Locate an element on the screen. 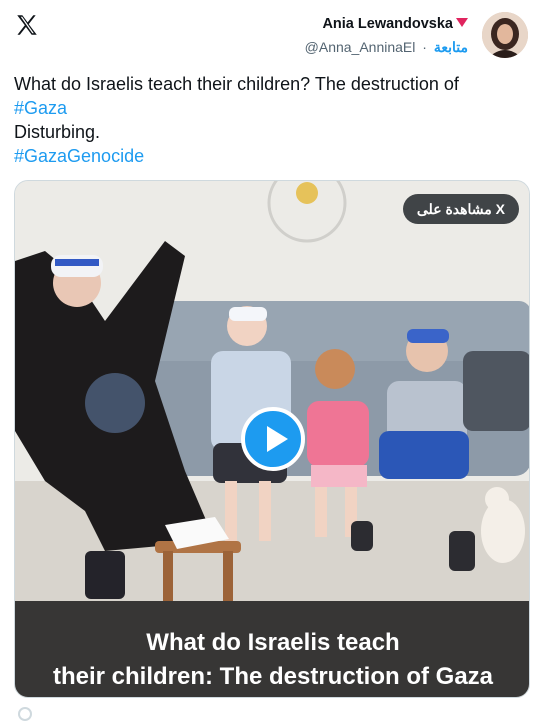 This screenshot has height=727, width=542. author-handle: @Anna_AnninaEl is located at coordinates (360, 47).